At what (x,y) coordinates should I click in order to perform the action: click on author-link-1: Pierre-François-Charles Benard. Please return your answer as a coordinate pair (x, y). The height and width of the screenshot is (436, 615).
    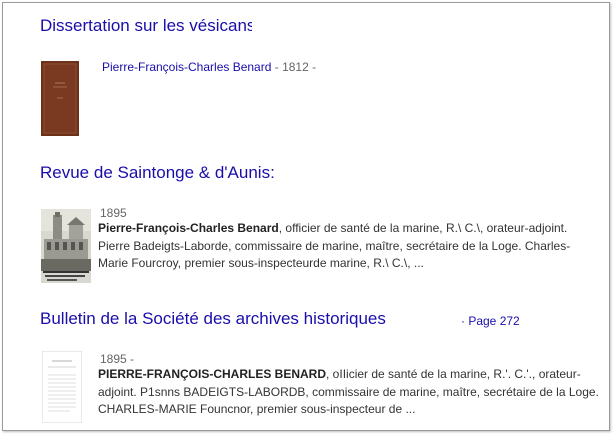
    Looking at the image, I should click on (186, 67).